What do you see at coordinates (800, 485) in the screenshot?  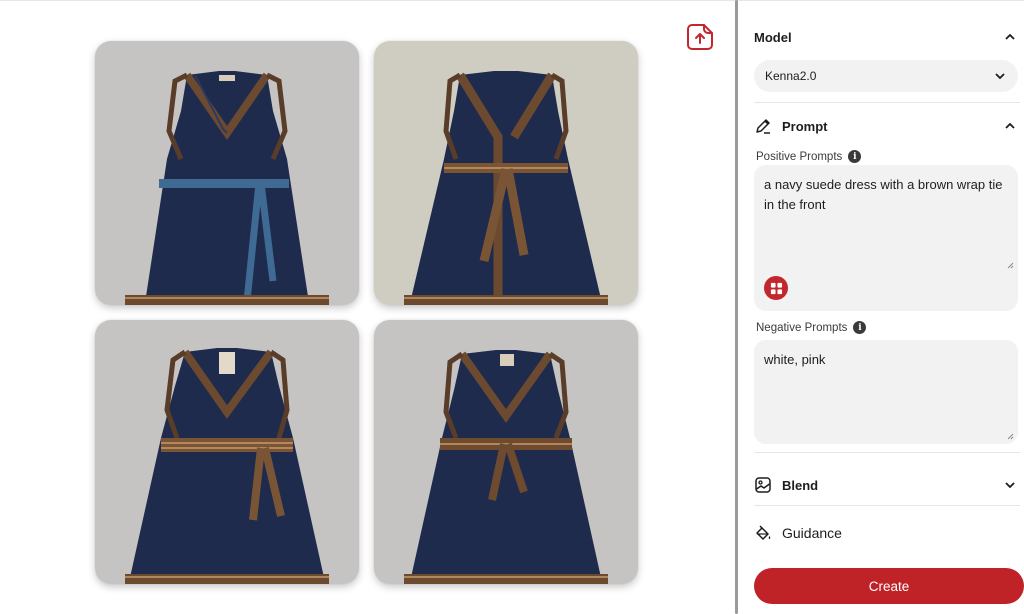 I see `blend-section-title: Blend` at bounding box center [800, 485].